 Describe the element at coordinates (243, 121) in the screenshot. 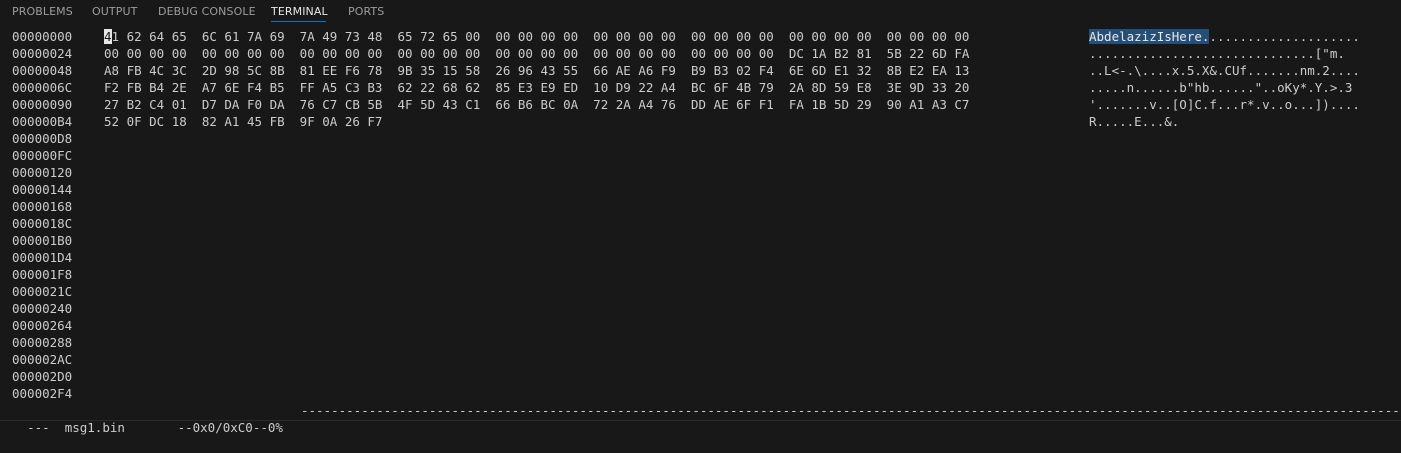

I see `hex-row-bytes: 52 0F DC 18 82 A1 45 FB 9F 0A 26 F7` at that location.